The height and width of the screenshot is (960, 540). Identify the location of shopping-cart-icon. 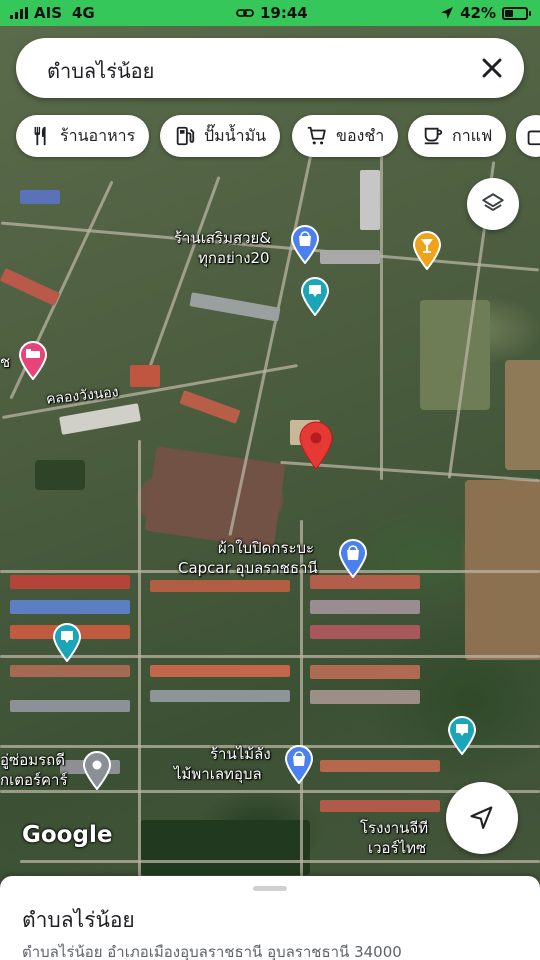
(316, 135).